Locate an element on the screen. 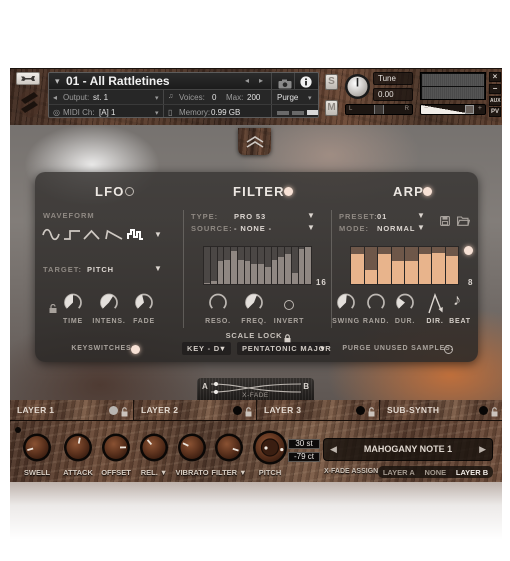 The width and height of the screenshot is (510, 561). layer-1-mute-dot is located at coordinates (113, 410).